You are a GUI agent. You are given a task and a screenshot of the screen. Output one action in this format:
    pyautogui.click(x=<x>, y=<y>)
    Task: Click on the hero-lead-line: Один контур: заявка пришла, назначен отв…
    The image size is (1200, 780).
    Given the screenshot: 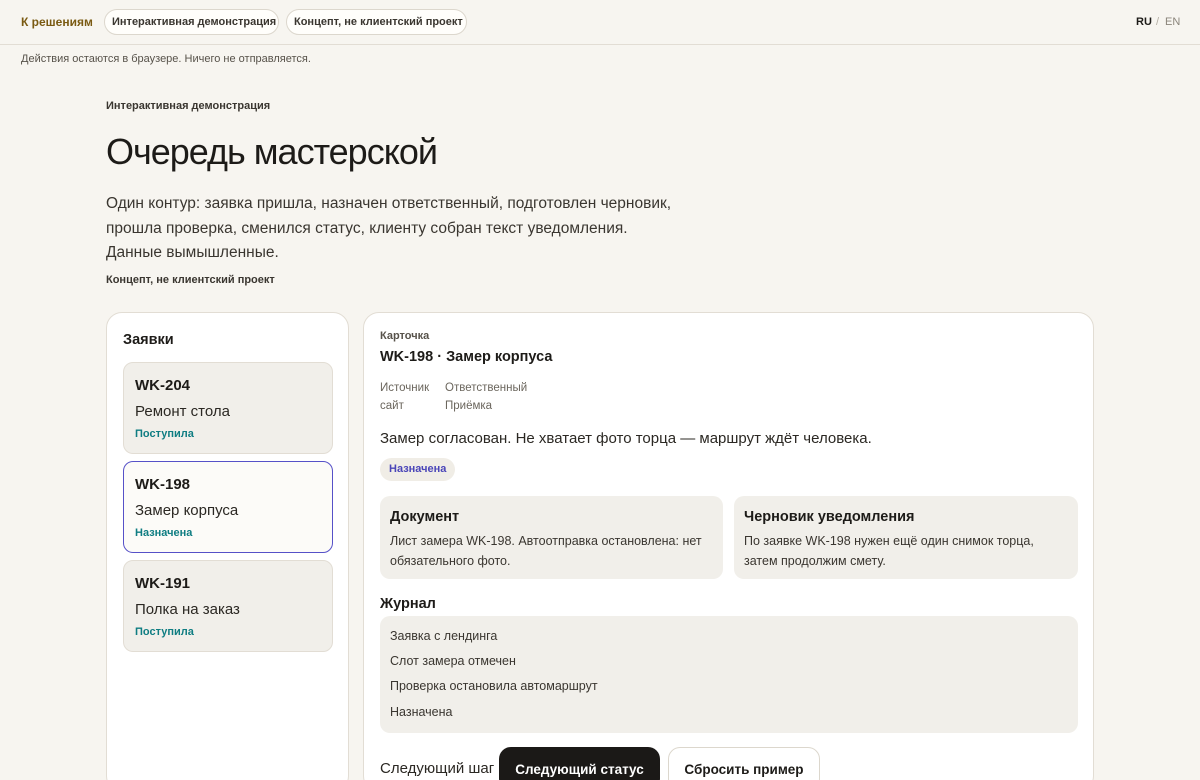 What is the action you would take?
    pyautogui.click(x=389, y=203)
    